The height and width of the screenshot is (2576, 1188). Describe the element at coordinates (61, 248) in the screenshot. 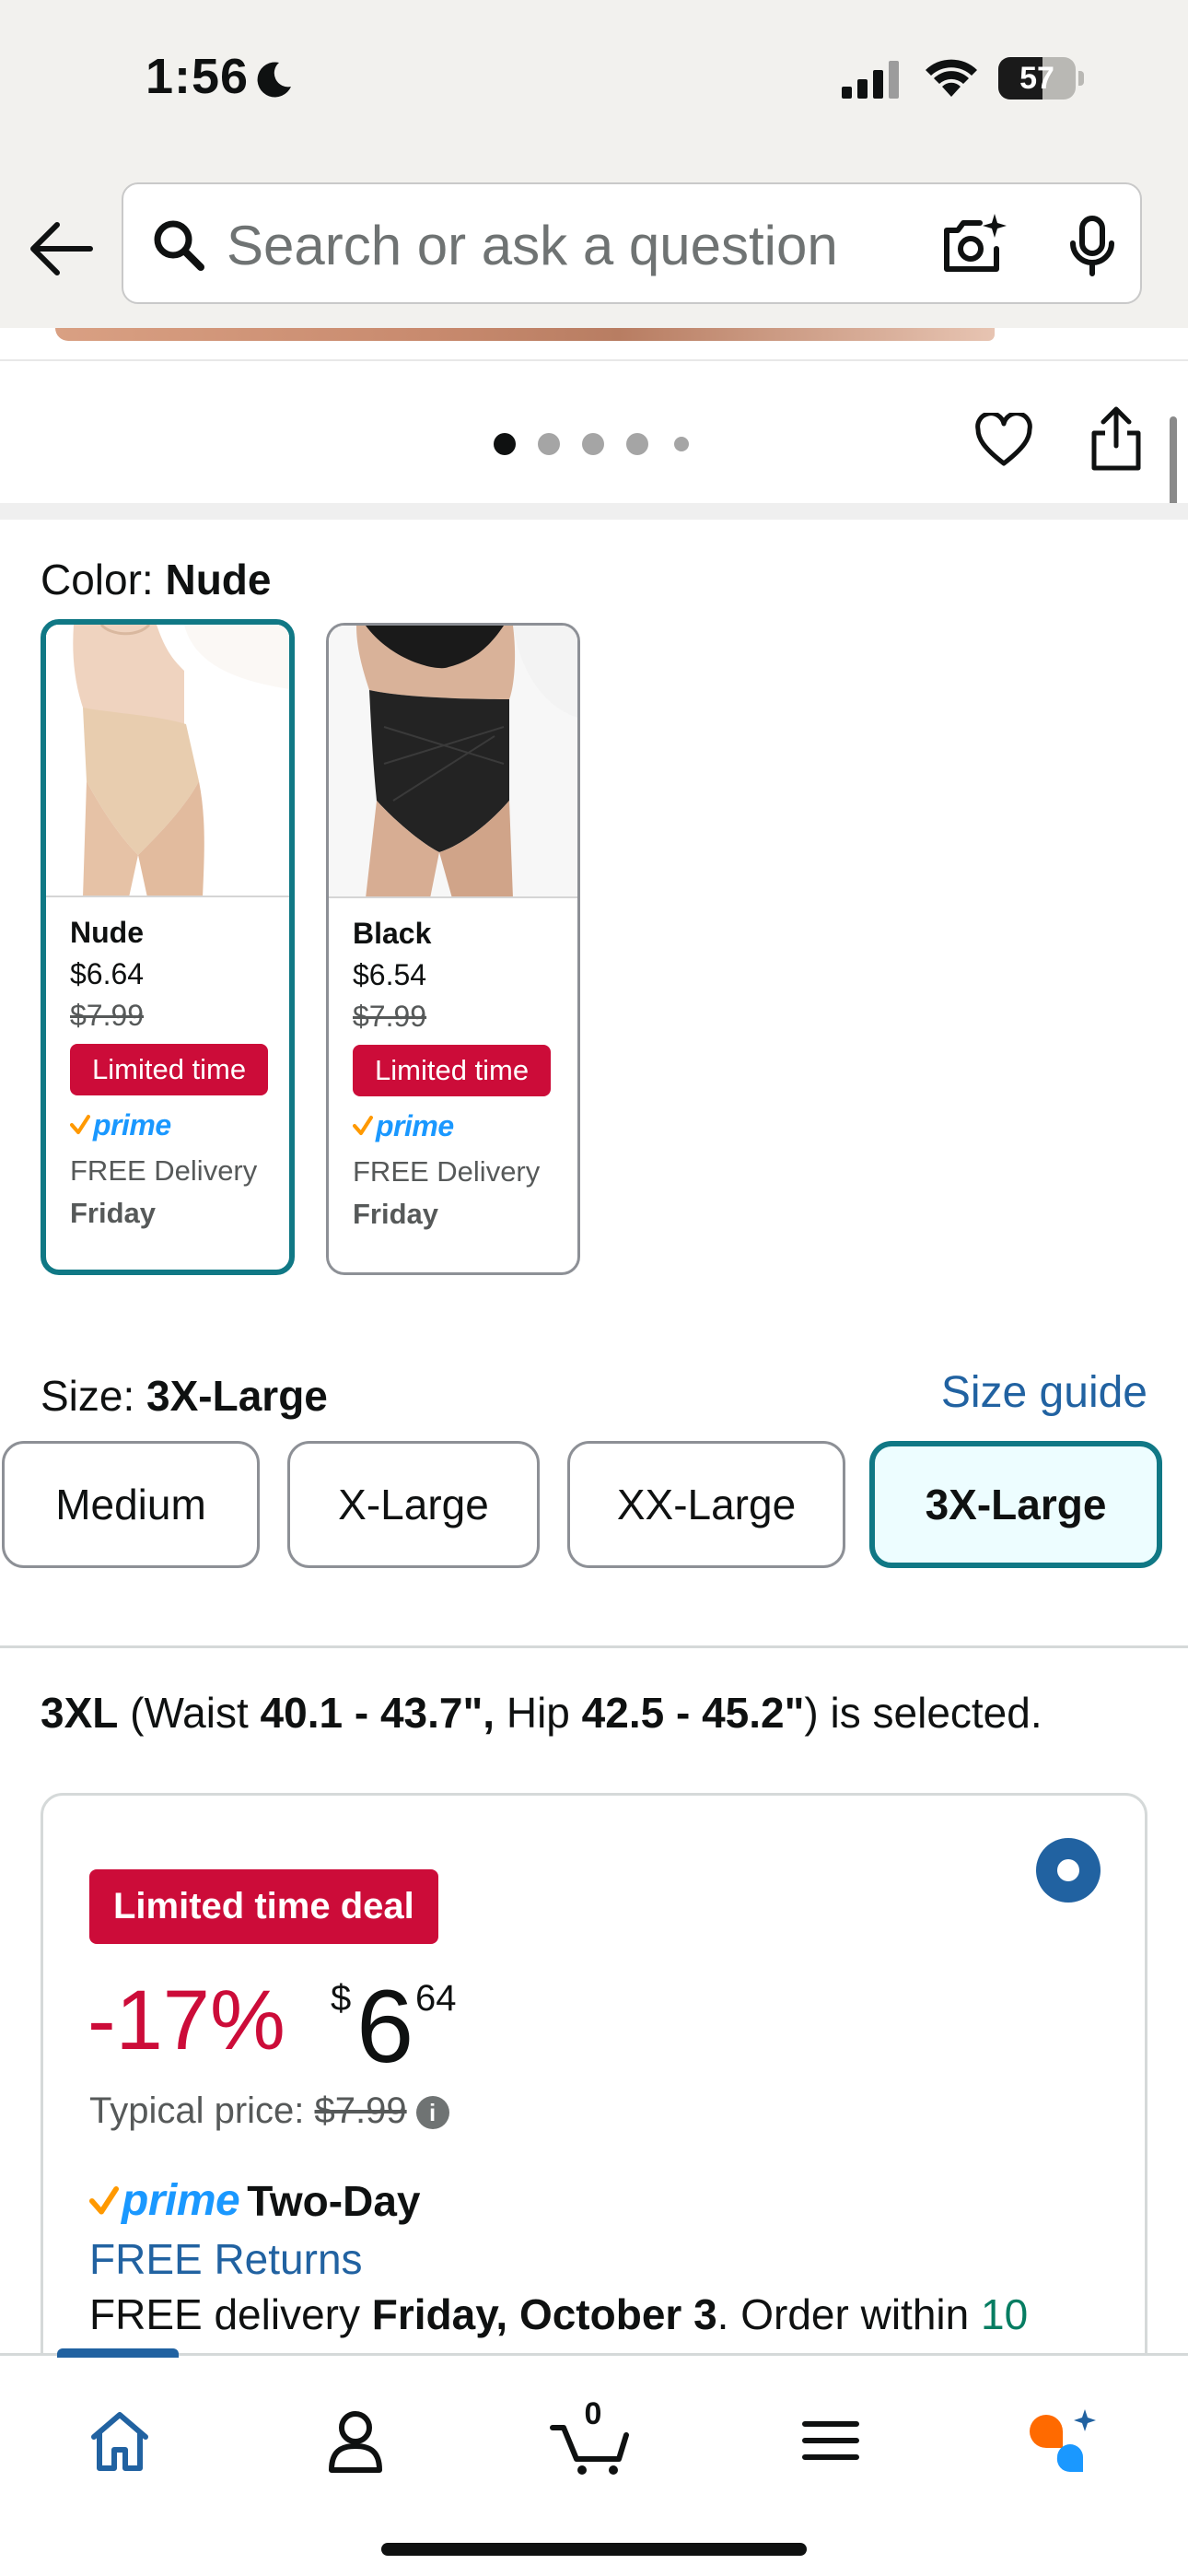

I see `back-arrow-icon` at that location.